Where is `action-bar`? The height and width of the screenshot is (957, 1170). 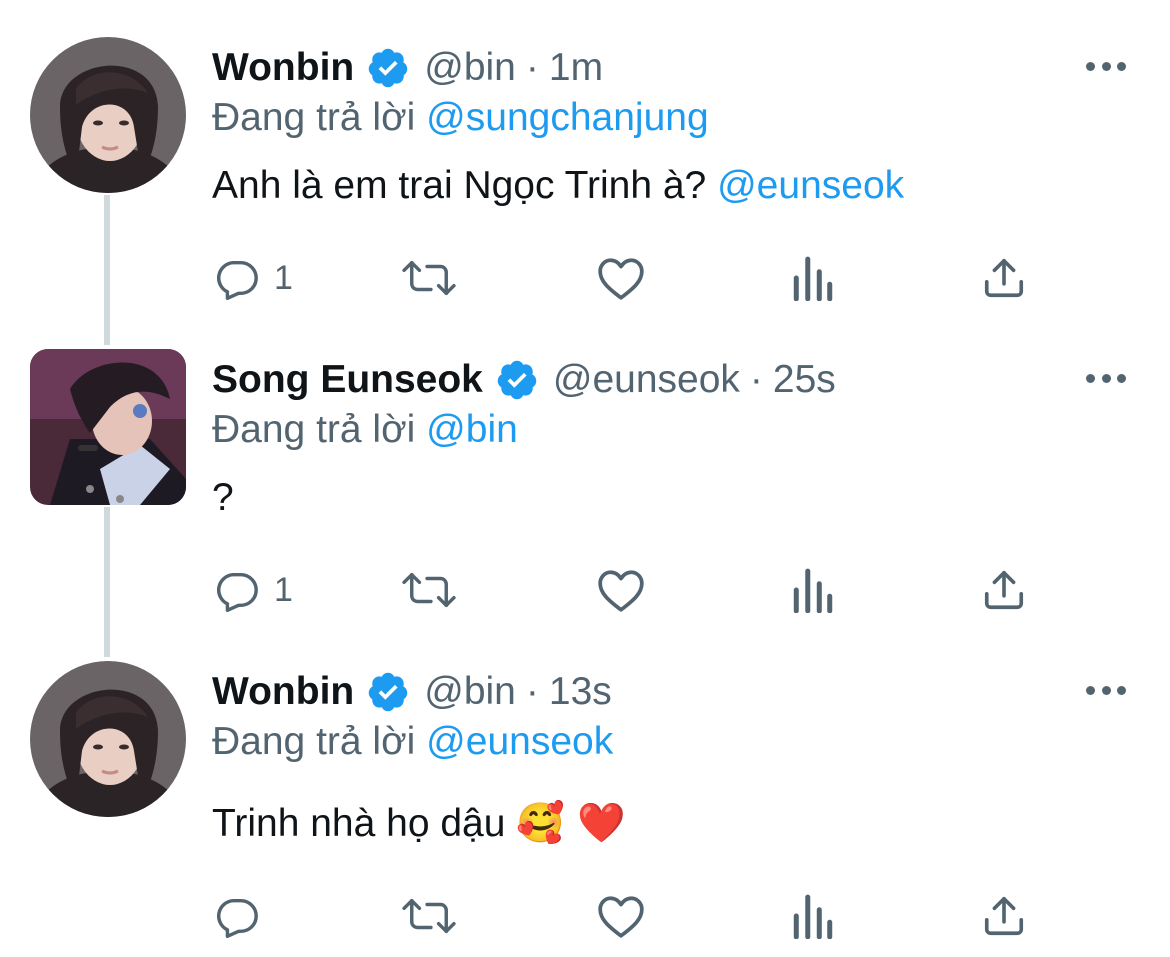
action-bar is located at coordinates (585, 916).